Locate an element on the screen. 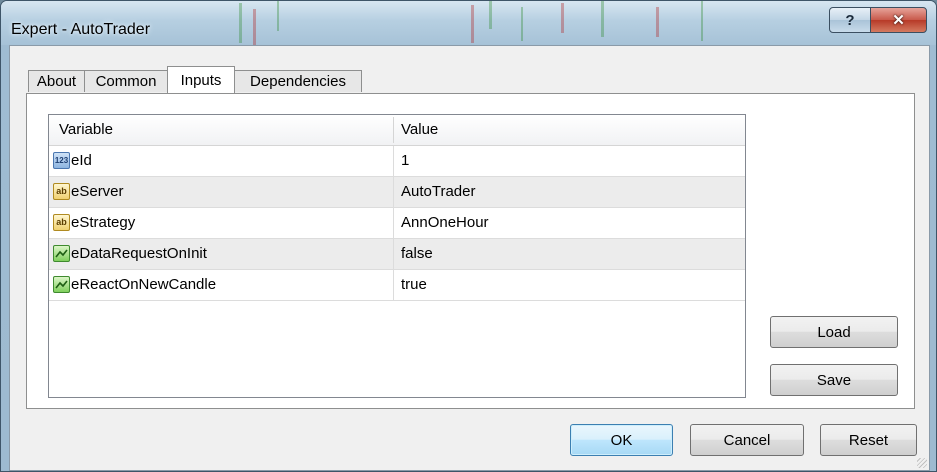  load-button: Load is located at coordinates (834, 332).